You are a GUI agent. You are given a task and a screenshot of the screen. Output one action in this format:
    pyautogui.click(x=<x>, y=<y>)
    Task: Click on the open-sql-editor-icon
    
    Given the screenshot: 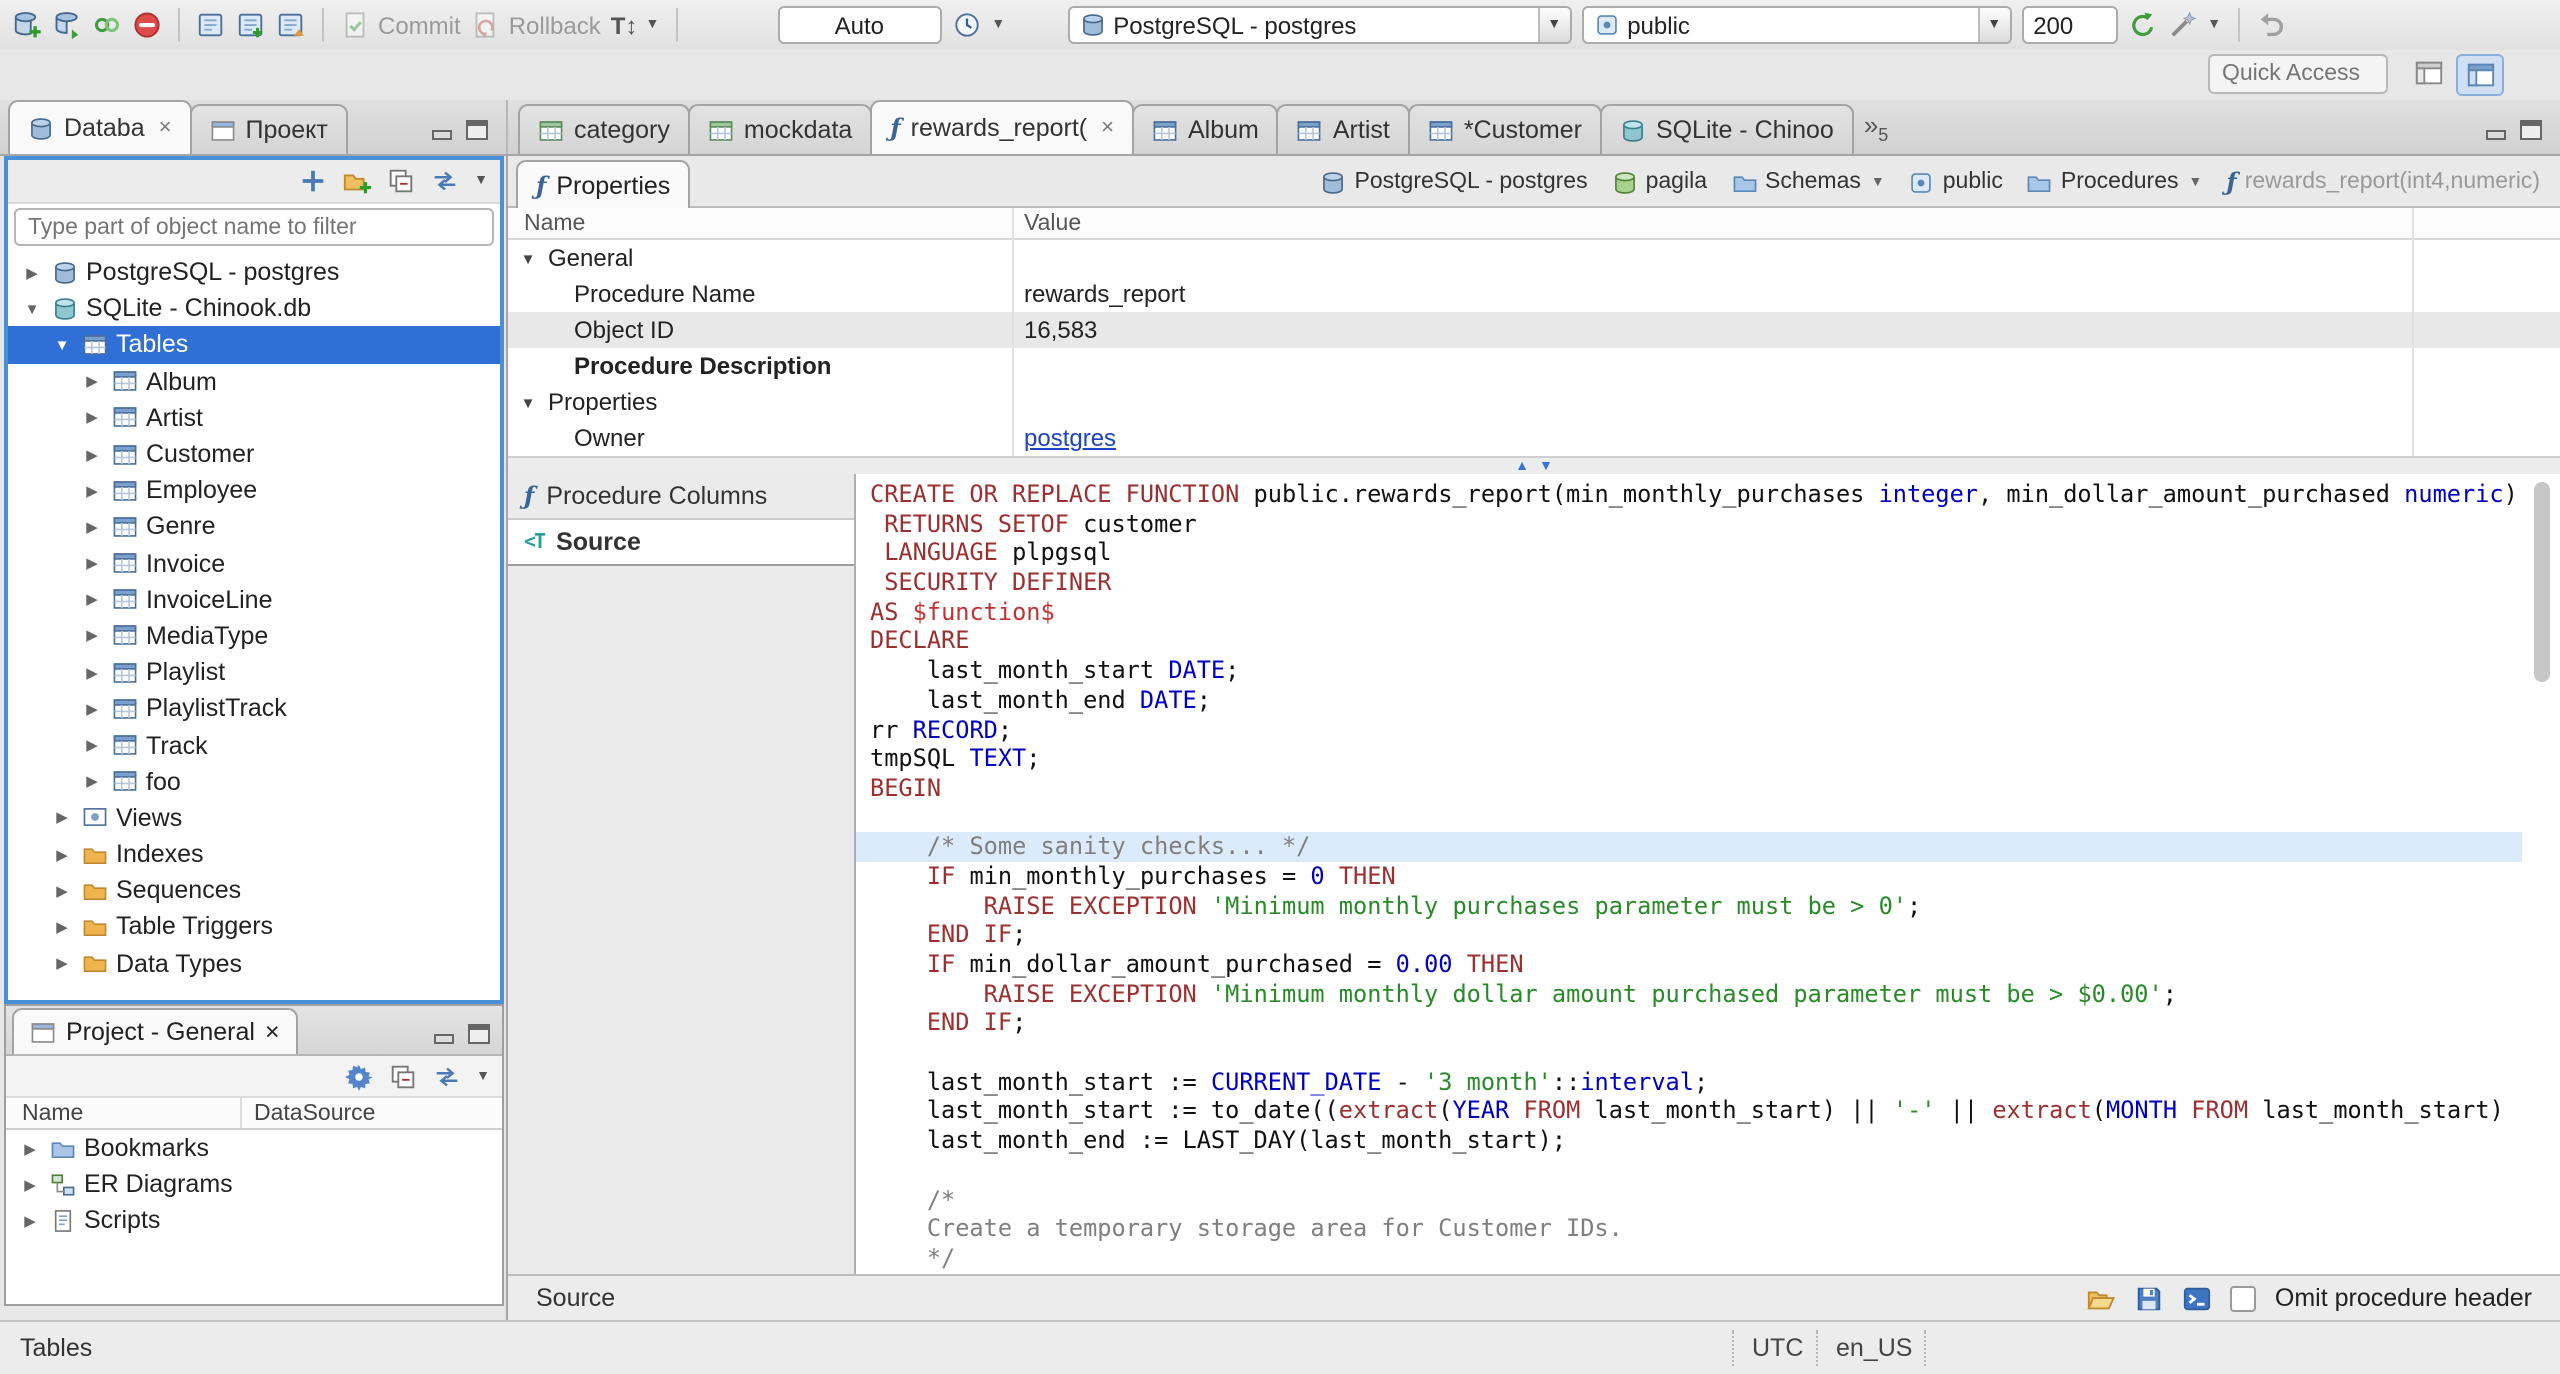 What is the action you would take?
    pyautogui.click(x=251, y=25)
    